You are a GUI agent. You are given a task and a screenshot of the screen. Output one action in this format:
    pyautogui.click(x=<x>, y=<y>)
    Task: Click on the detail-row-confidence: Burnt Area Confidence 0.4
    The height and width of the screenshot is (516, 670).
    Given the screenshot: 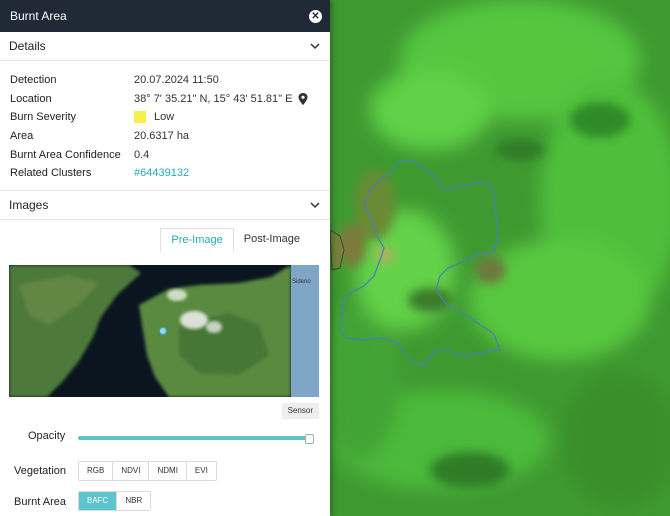 What is the action you would take?
    pyautogui.click(x=165, y=154)
    